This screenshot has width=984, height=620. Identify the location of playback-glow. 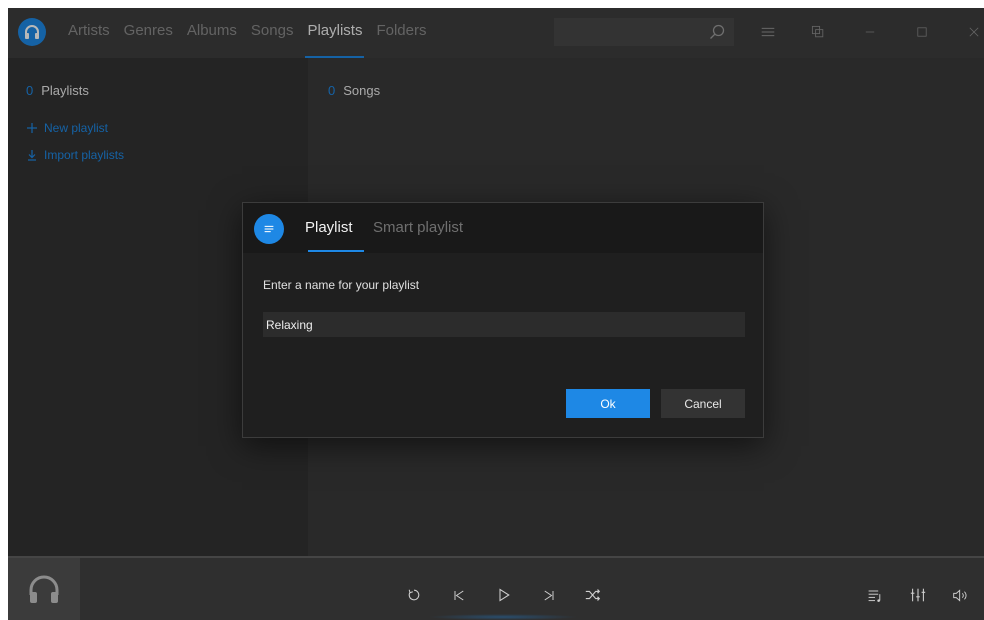
(503, 617).